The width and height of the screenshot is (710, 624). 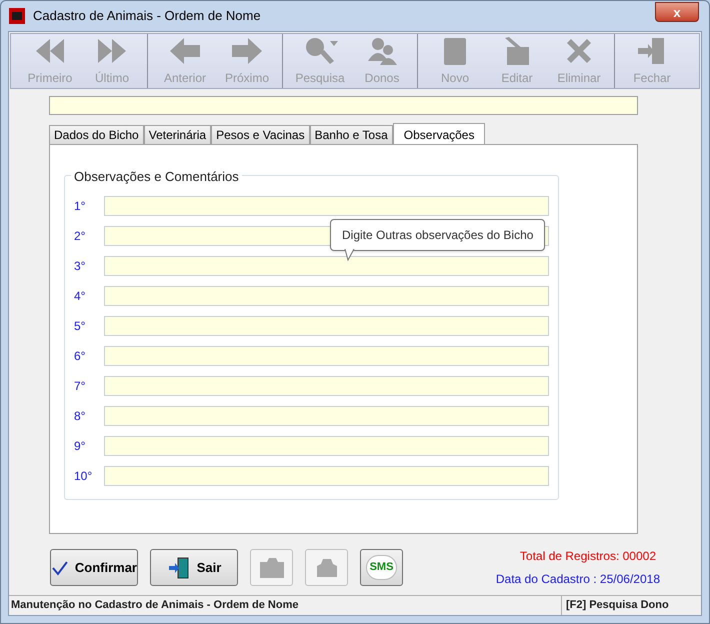 I want to click on window-title: Cadastro de Animais - Ordem de Nome, so click(x=147, y=16).